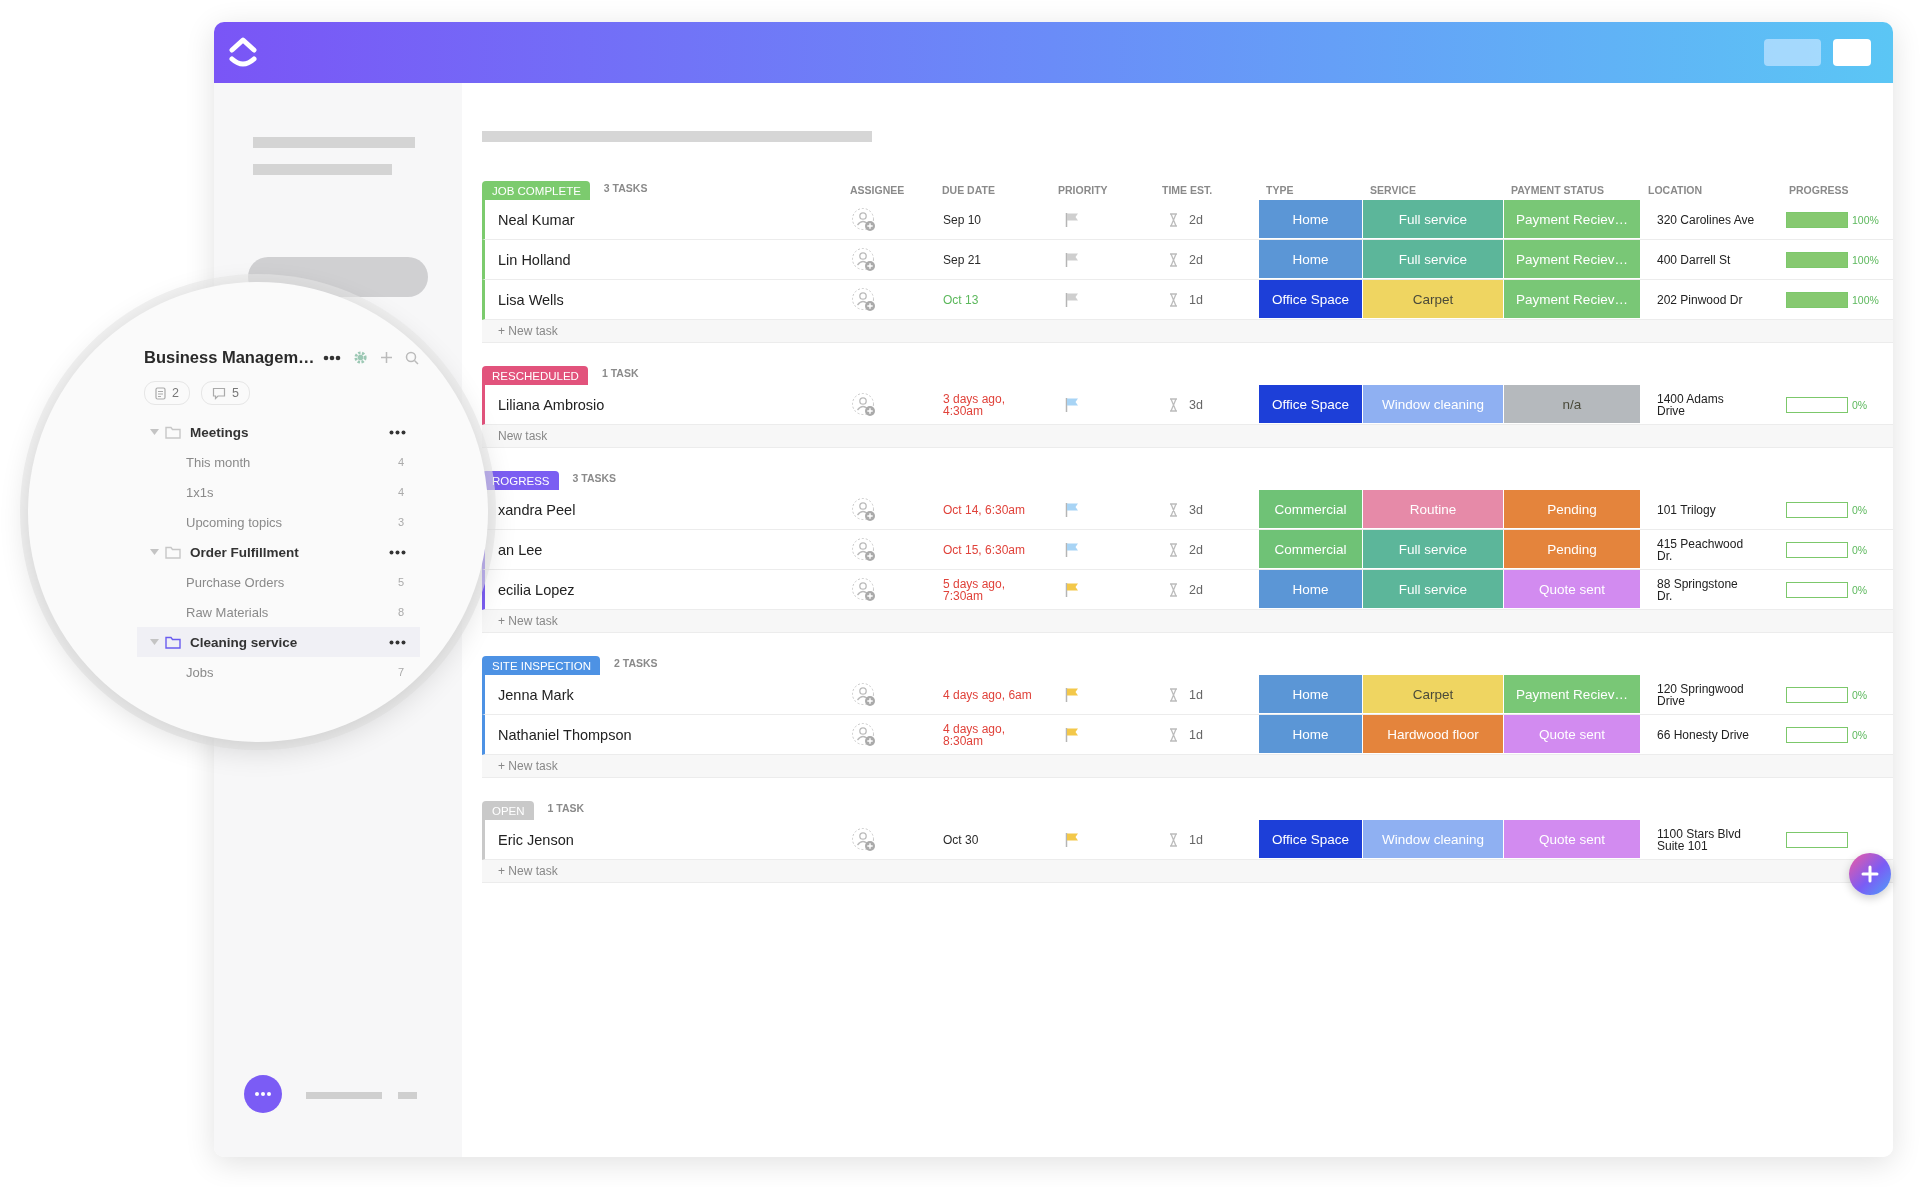 This screenshot has height=1187, width=1920. I want to click on tag-cell: Routine, so click(1433, 509).